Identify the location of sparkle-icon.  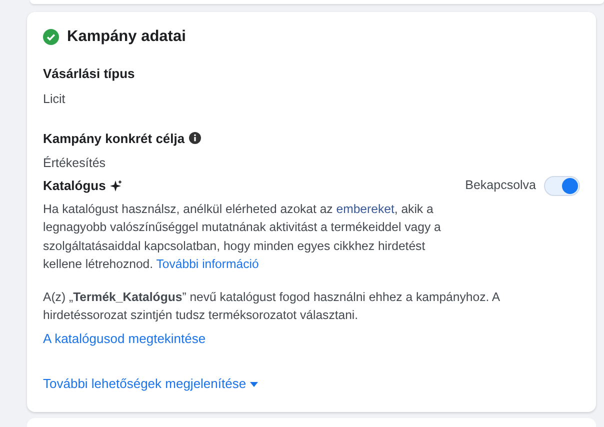
(116, 186).